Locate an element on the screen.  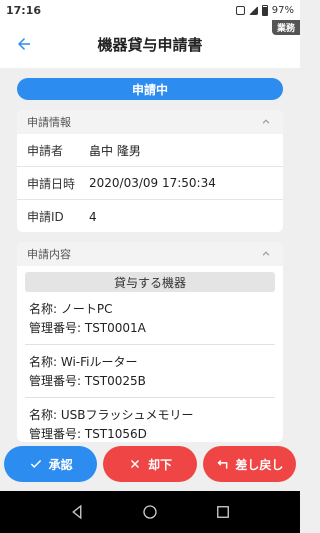
list-item: 名称: USBフラッシュメモリー 管理番号: TST1056D is located at coordinates (150, 420).